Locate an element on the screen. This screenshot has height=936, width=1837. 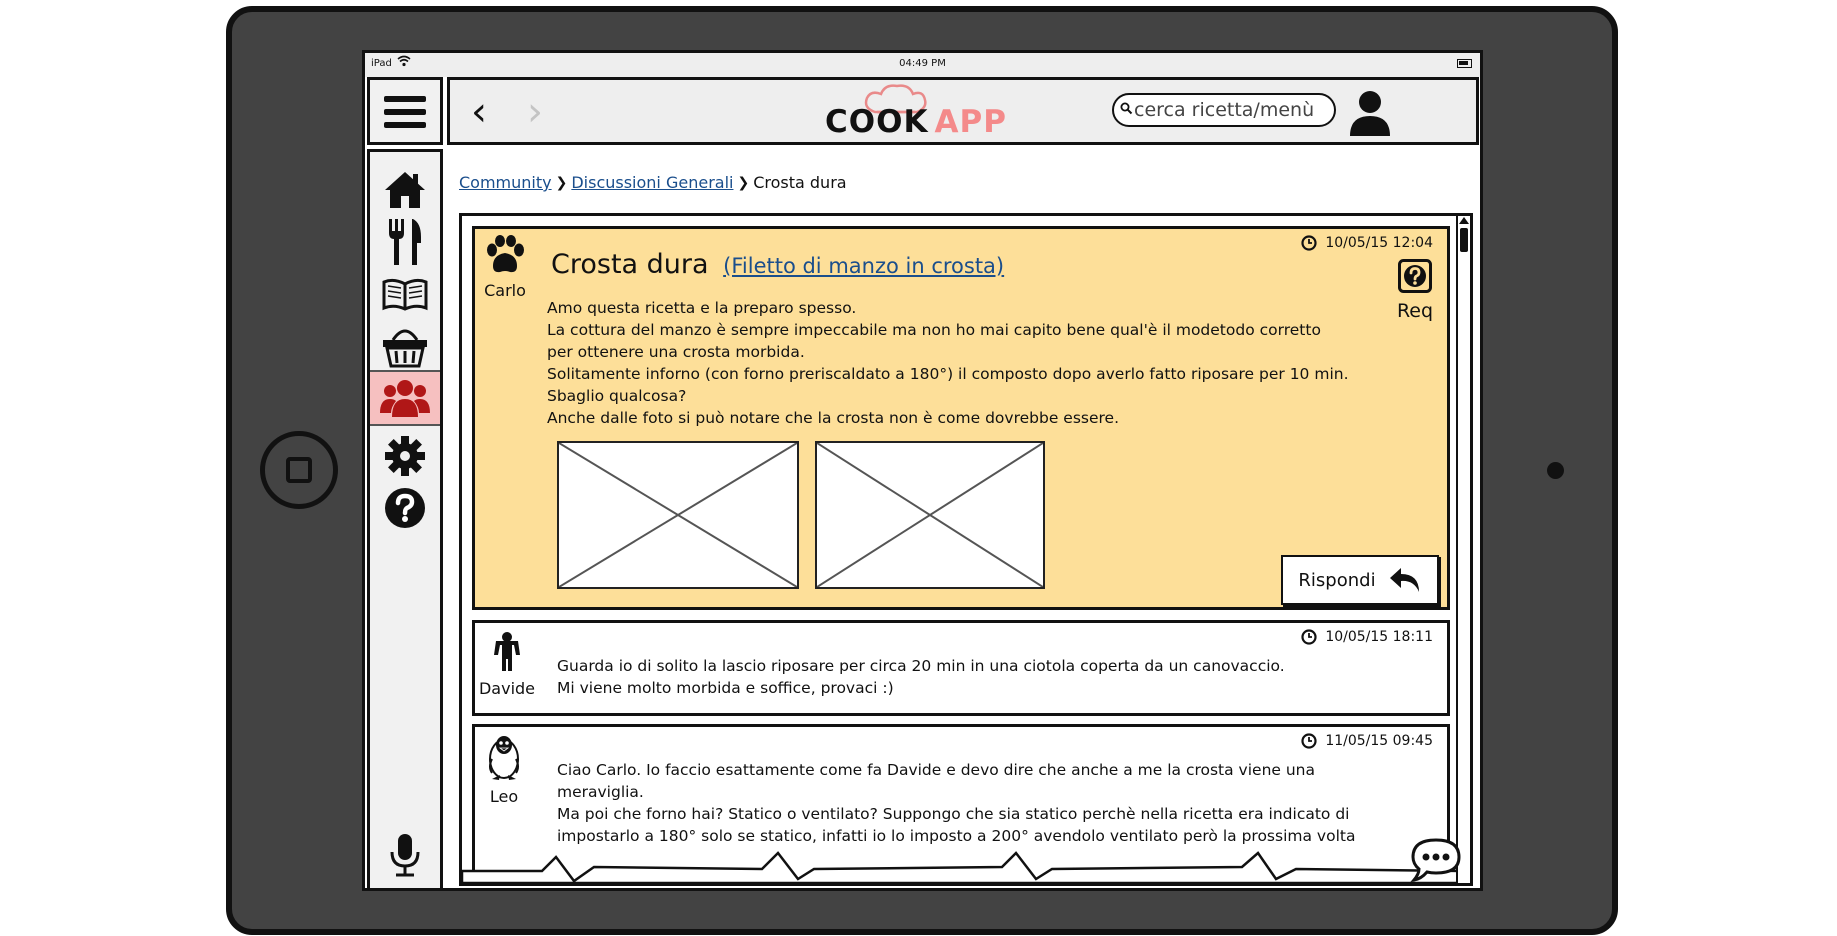
timestamp-text: 10/05/15 12:04 is located at coordinates (1379, 243).